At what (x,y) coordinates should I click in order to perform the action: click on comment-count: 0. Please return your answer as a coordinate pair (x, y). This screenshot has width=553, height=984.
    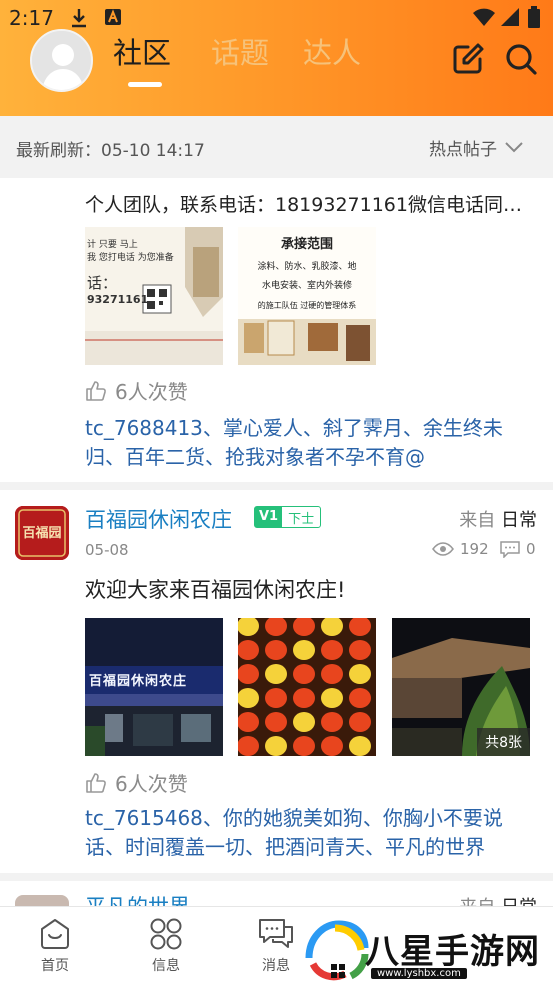
    Looking at the image, I should click on (518, 549).